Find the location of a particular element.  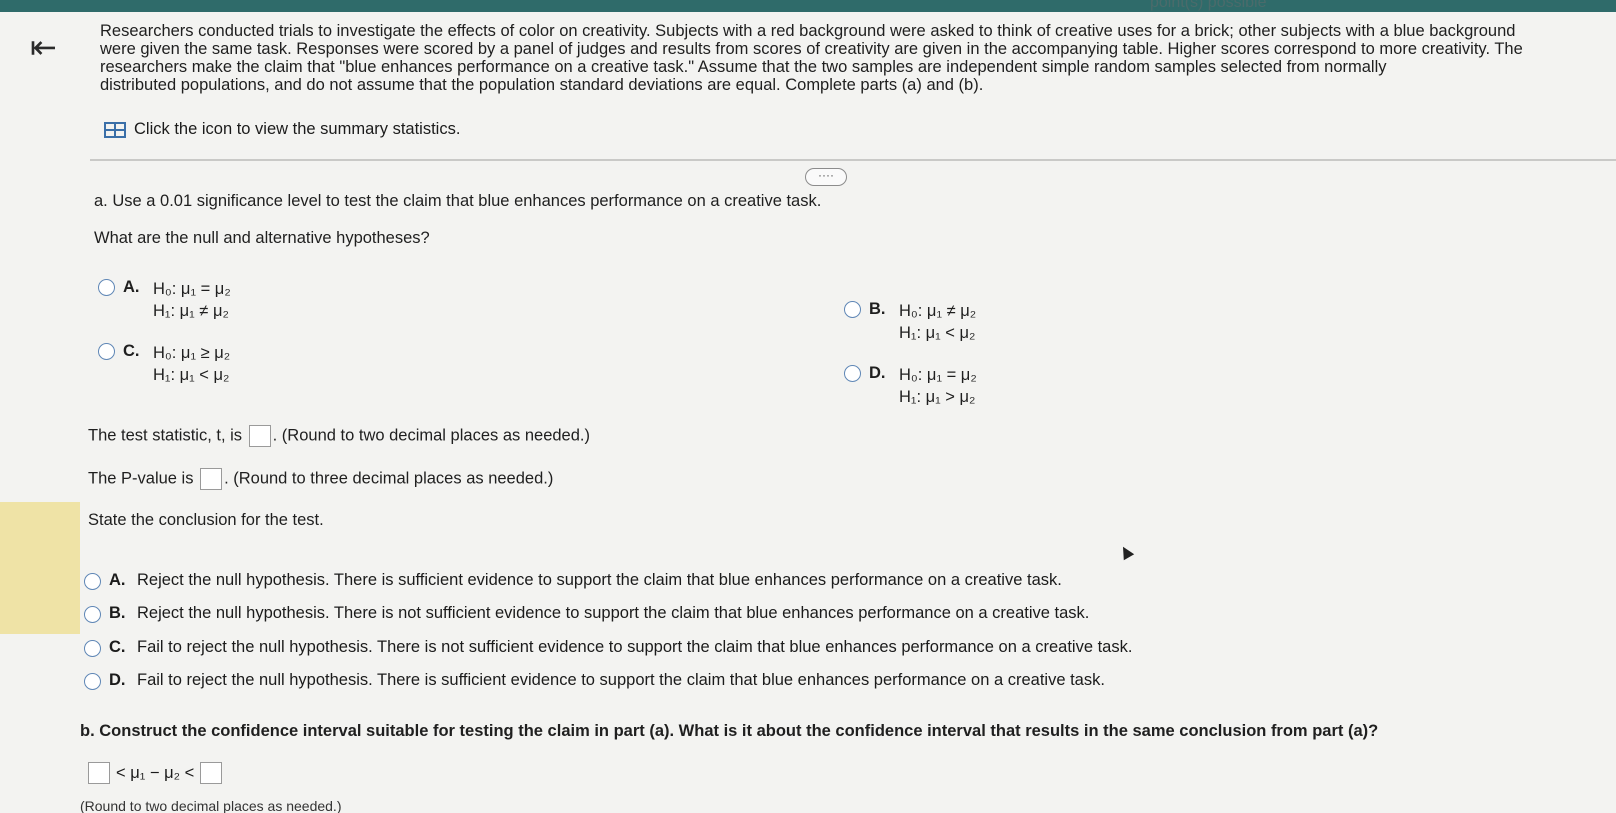

hypothesis-pair: H₀: μ₁ ≠ μ₂ H₁: μ₁ < μ₂ is located at coordinates (937, 322).